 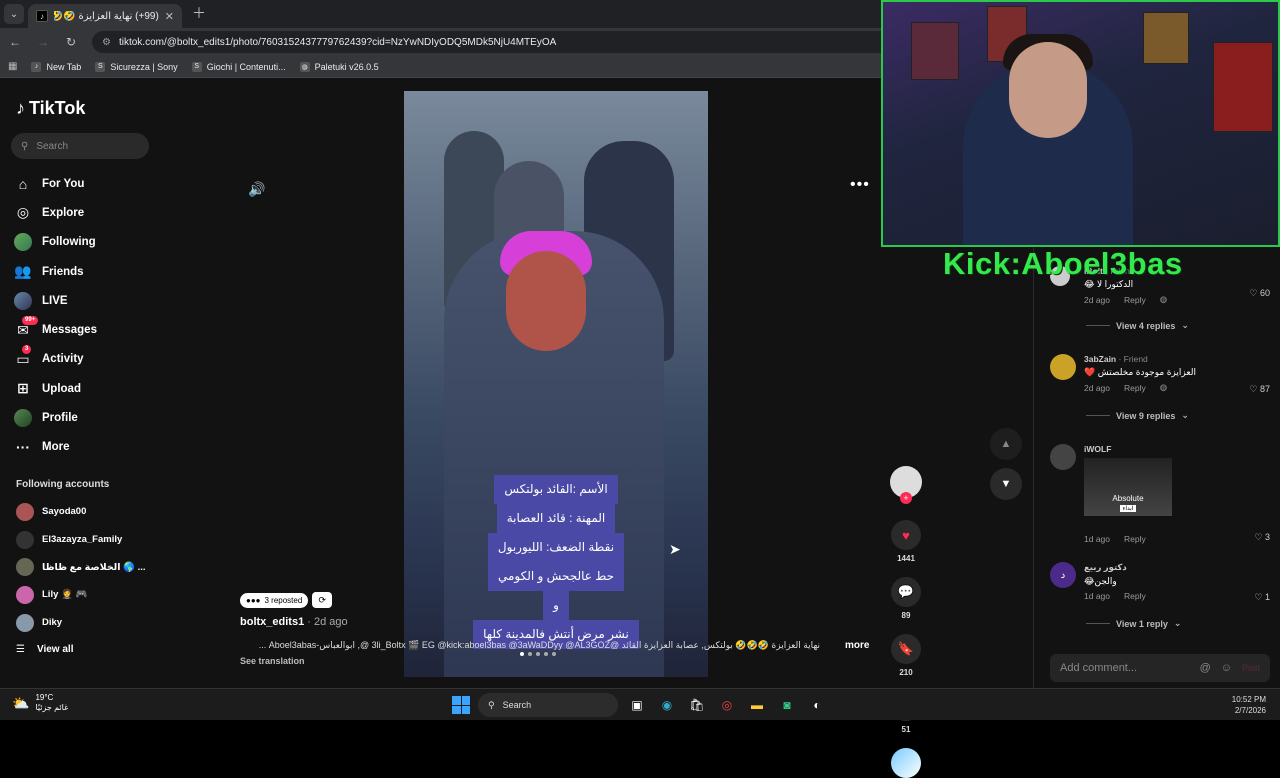 I want to click on comment-author: 3abZain, so click(x=1100, y=359).